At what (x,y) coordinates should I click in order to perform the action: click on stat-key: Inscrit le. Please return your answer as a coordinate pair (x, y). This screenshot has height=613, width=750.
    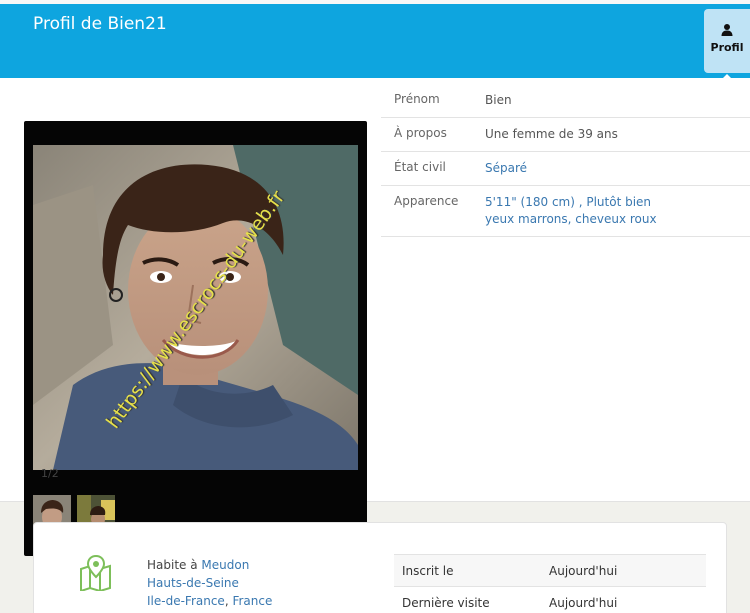
    Looking at the image, I should click on (428, 570).